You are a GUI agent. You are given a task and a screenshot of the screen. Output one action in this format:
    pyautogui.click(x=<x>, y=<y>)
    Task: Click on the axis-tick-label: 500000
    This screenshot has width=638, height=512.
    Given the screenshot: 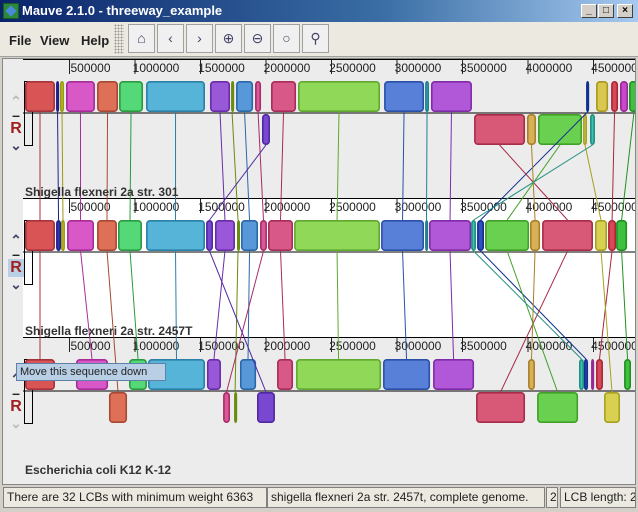 What is the action you would take?
    pyautogui.click(x=90, y=68)
    